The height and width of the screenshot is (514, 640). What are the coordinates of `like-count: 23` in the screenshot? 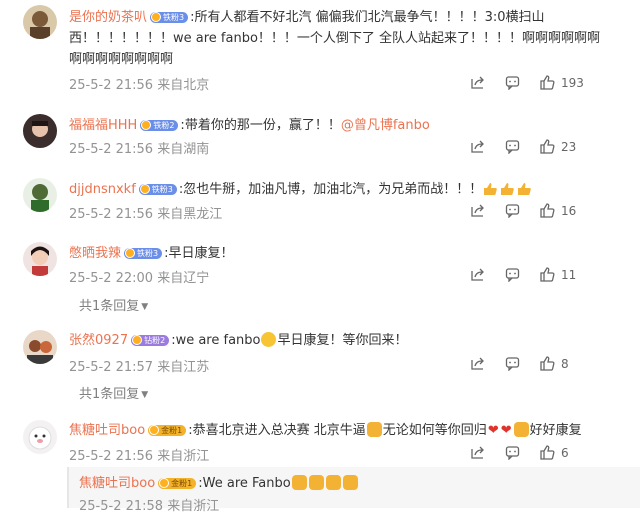 It's located at (569, 147).